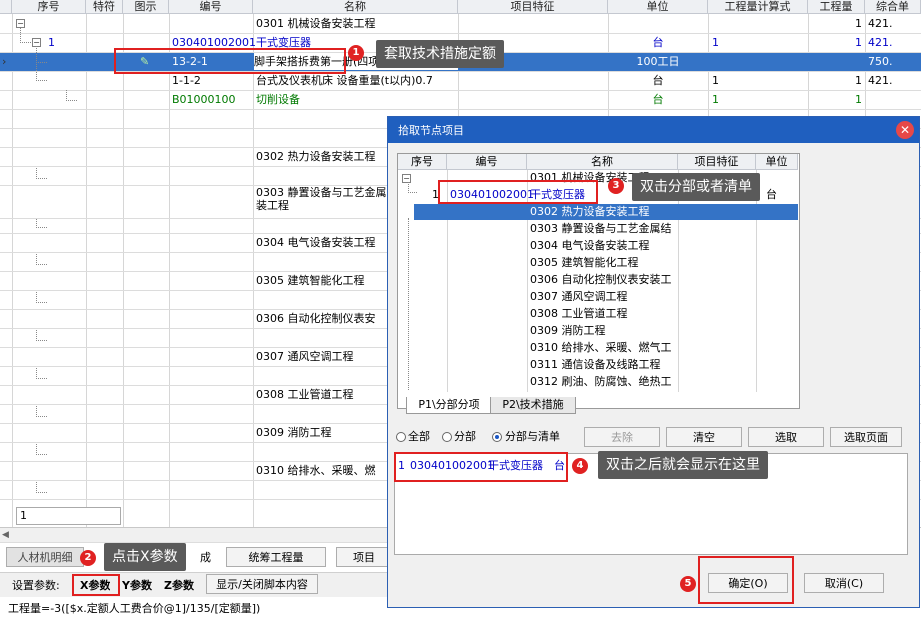 This screenshot has height=624, width=921. What do you see at coordinates (51, 42) in the screenshot?
I see `row-seq: 1` at bounding box center [51, 42].